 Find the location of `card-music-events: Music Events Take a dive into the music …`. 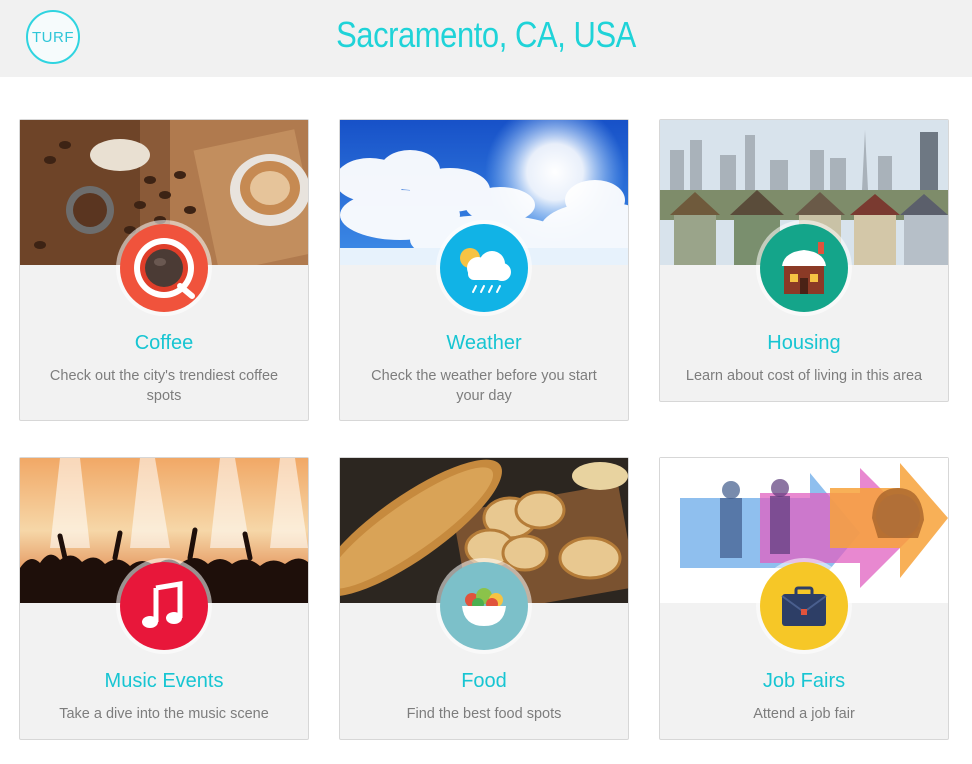

card-music-events: Music Events Take a dive into the music … is located at coordinates (164, 598).